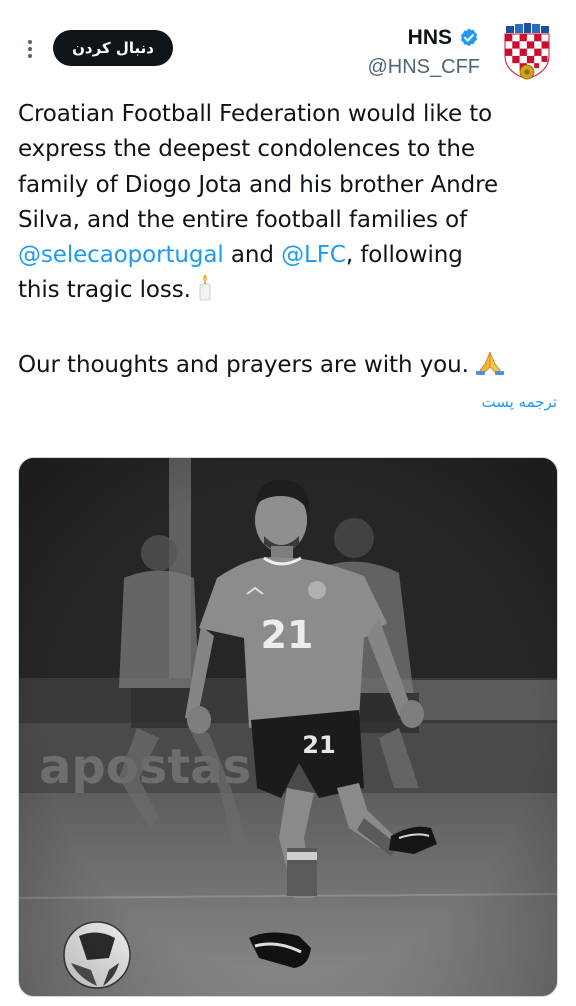 The image size is (576, 1006). I want to click on follow-button: دنبال کردن, so click(113, 48).